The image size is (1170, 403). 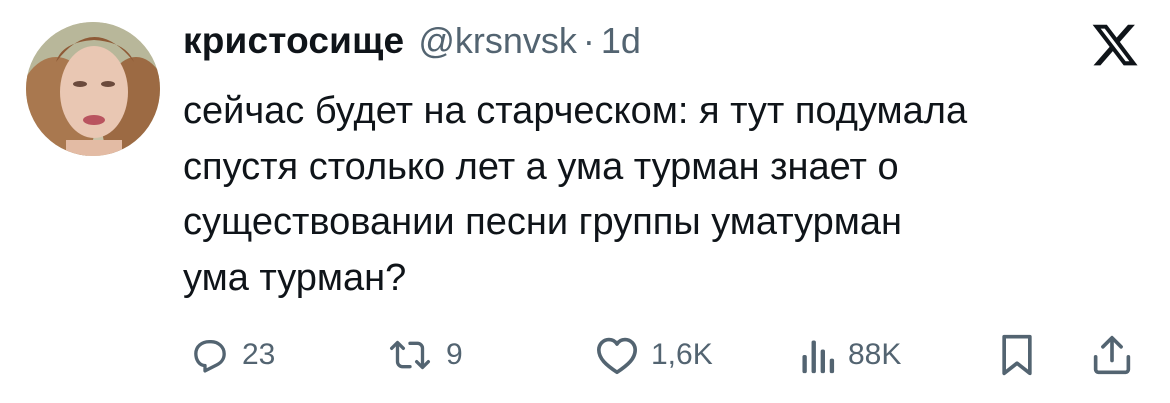 I want to click on heart-icon, so click(x=616, y=356).